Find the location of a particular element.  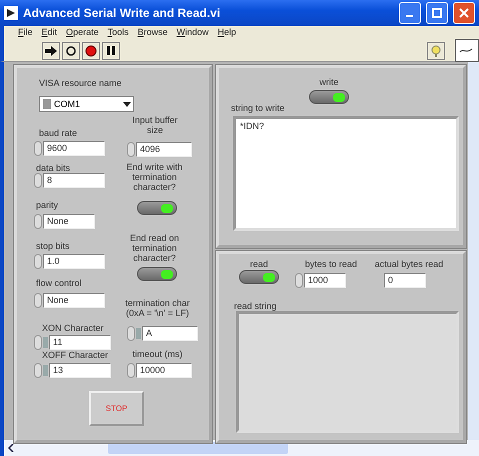

help-icon is located at coordinates (436, 50).